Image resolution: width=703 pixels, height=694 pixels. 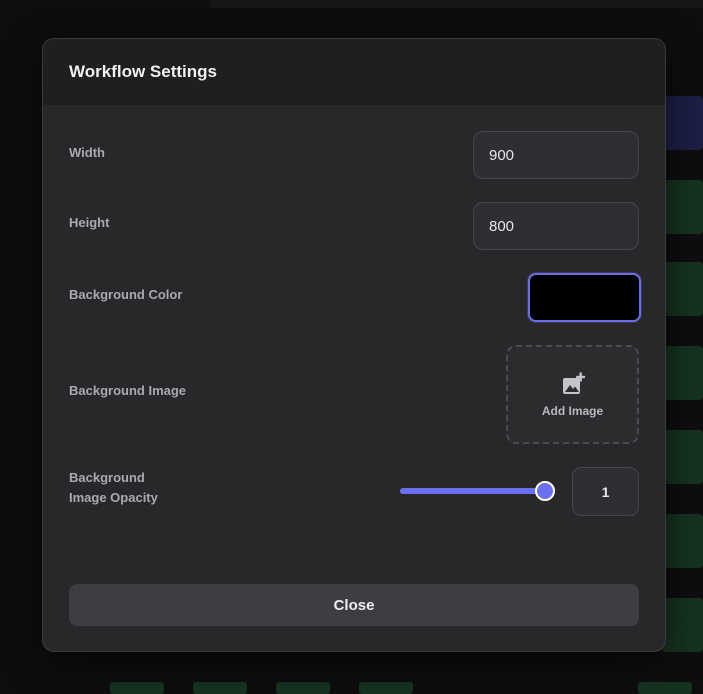 I want to click on background-image-label: Background Image, so click(x=128, y=390).